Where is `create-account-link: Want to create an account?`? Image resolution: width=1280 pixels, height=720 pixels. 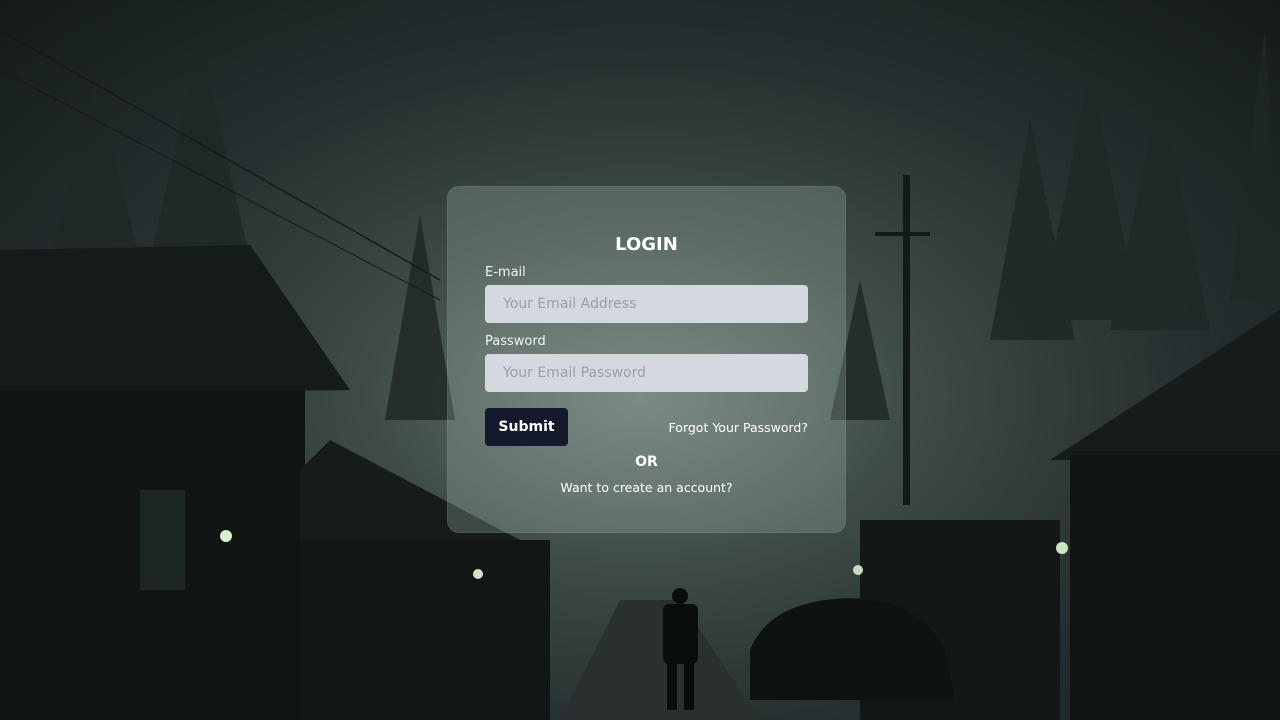
create-account-link: Want to create an account? is located at coordinates (646, 487).